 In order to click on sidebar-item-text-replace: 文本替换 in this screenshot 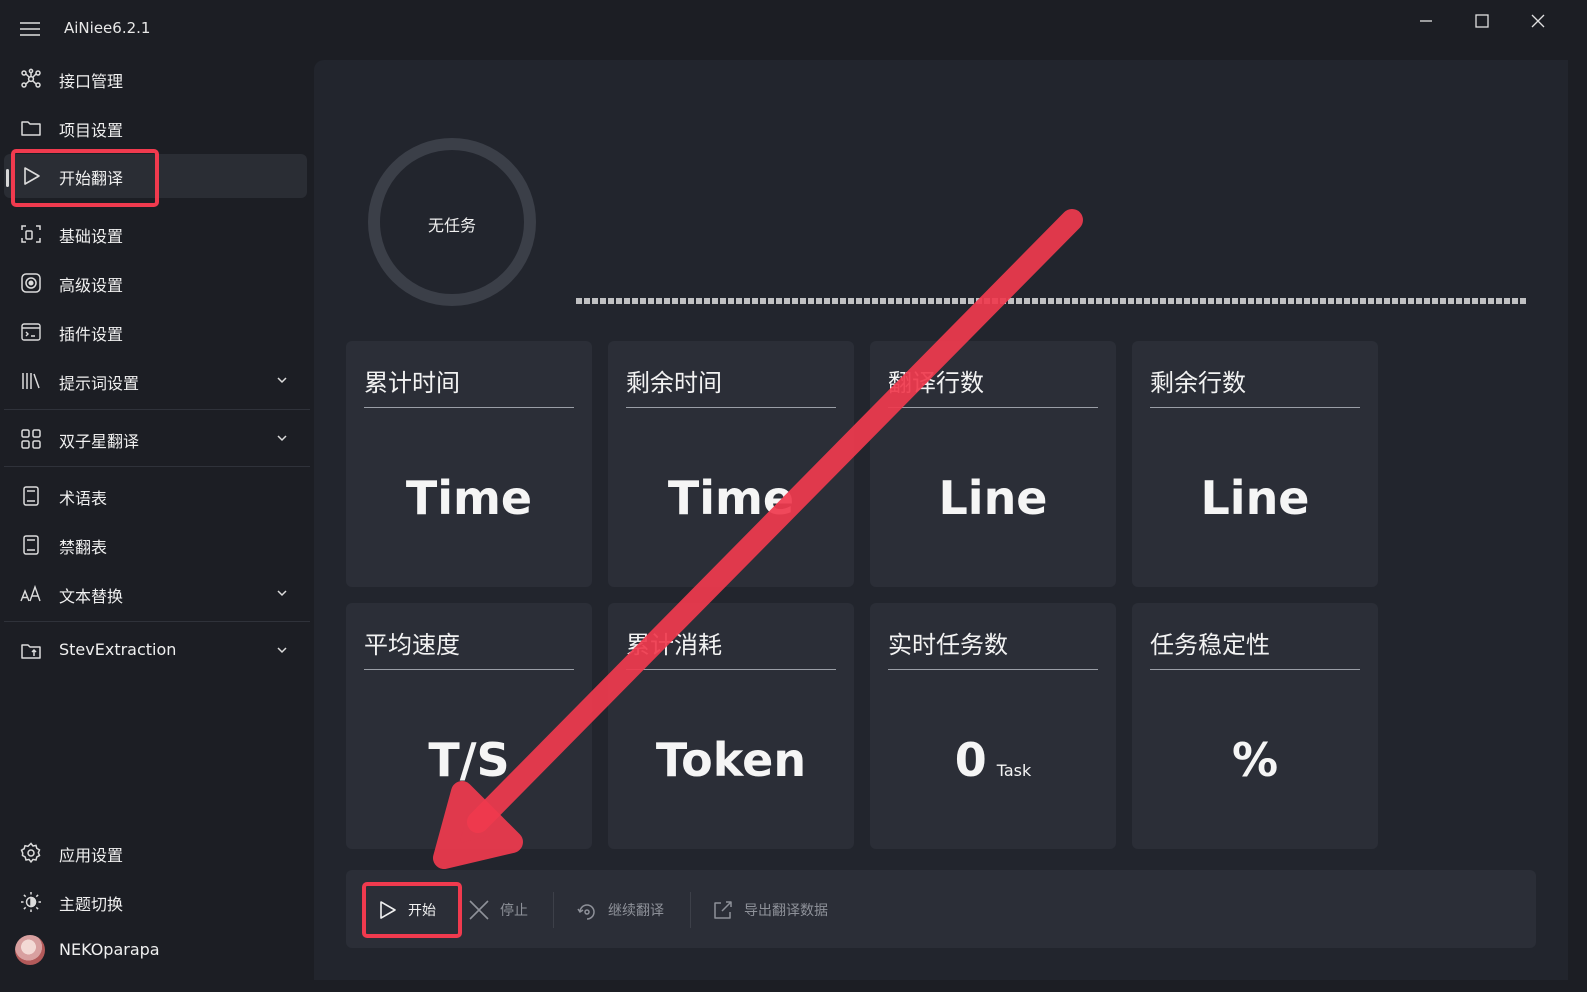, I will do `click(155, 594)`.